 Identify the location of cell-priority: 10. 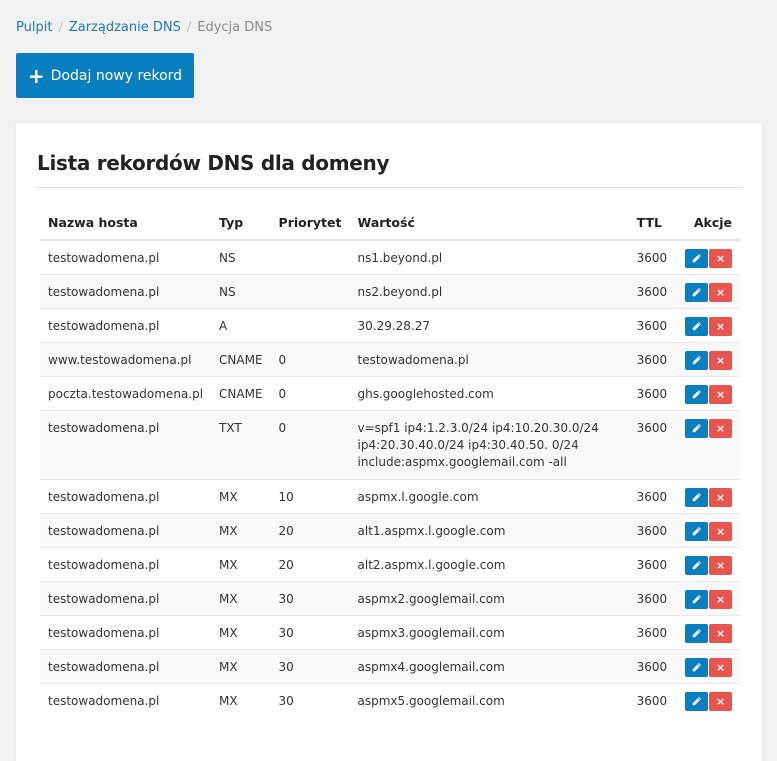
(310, 495).